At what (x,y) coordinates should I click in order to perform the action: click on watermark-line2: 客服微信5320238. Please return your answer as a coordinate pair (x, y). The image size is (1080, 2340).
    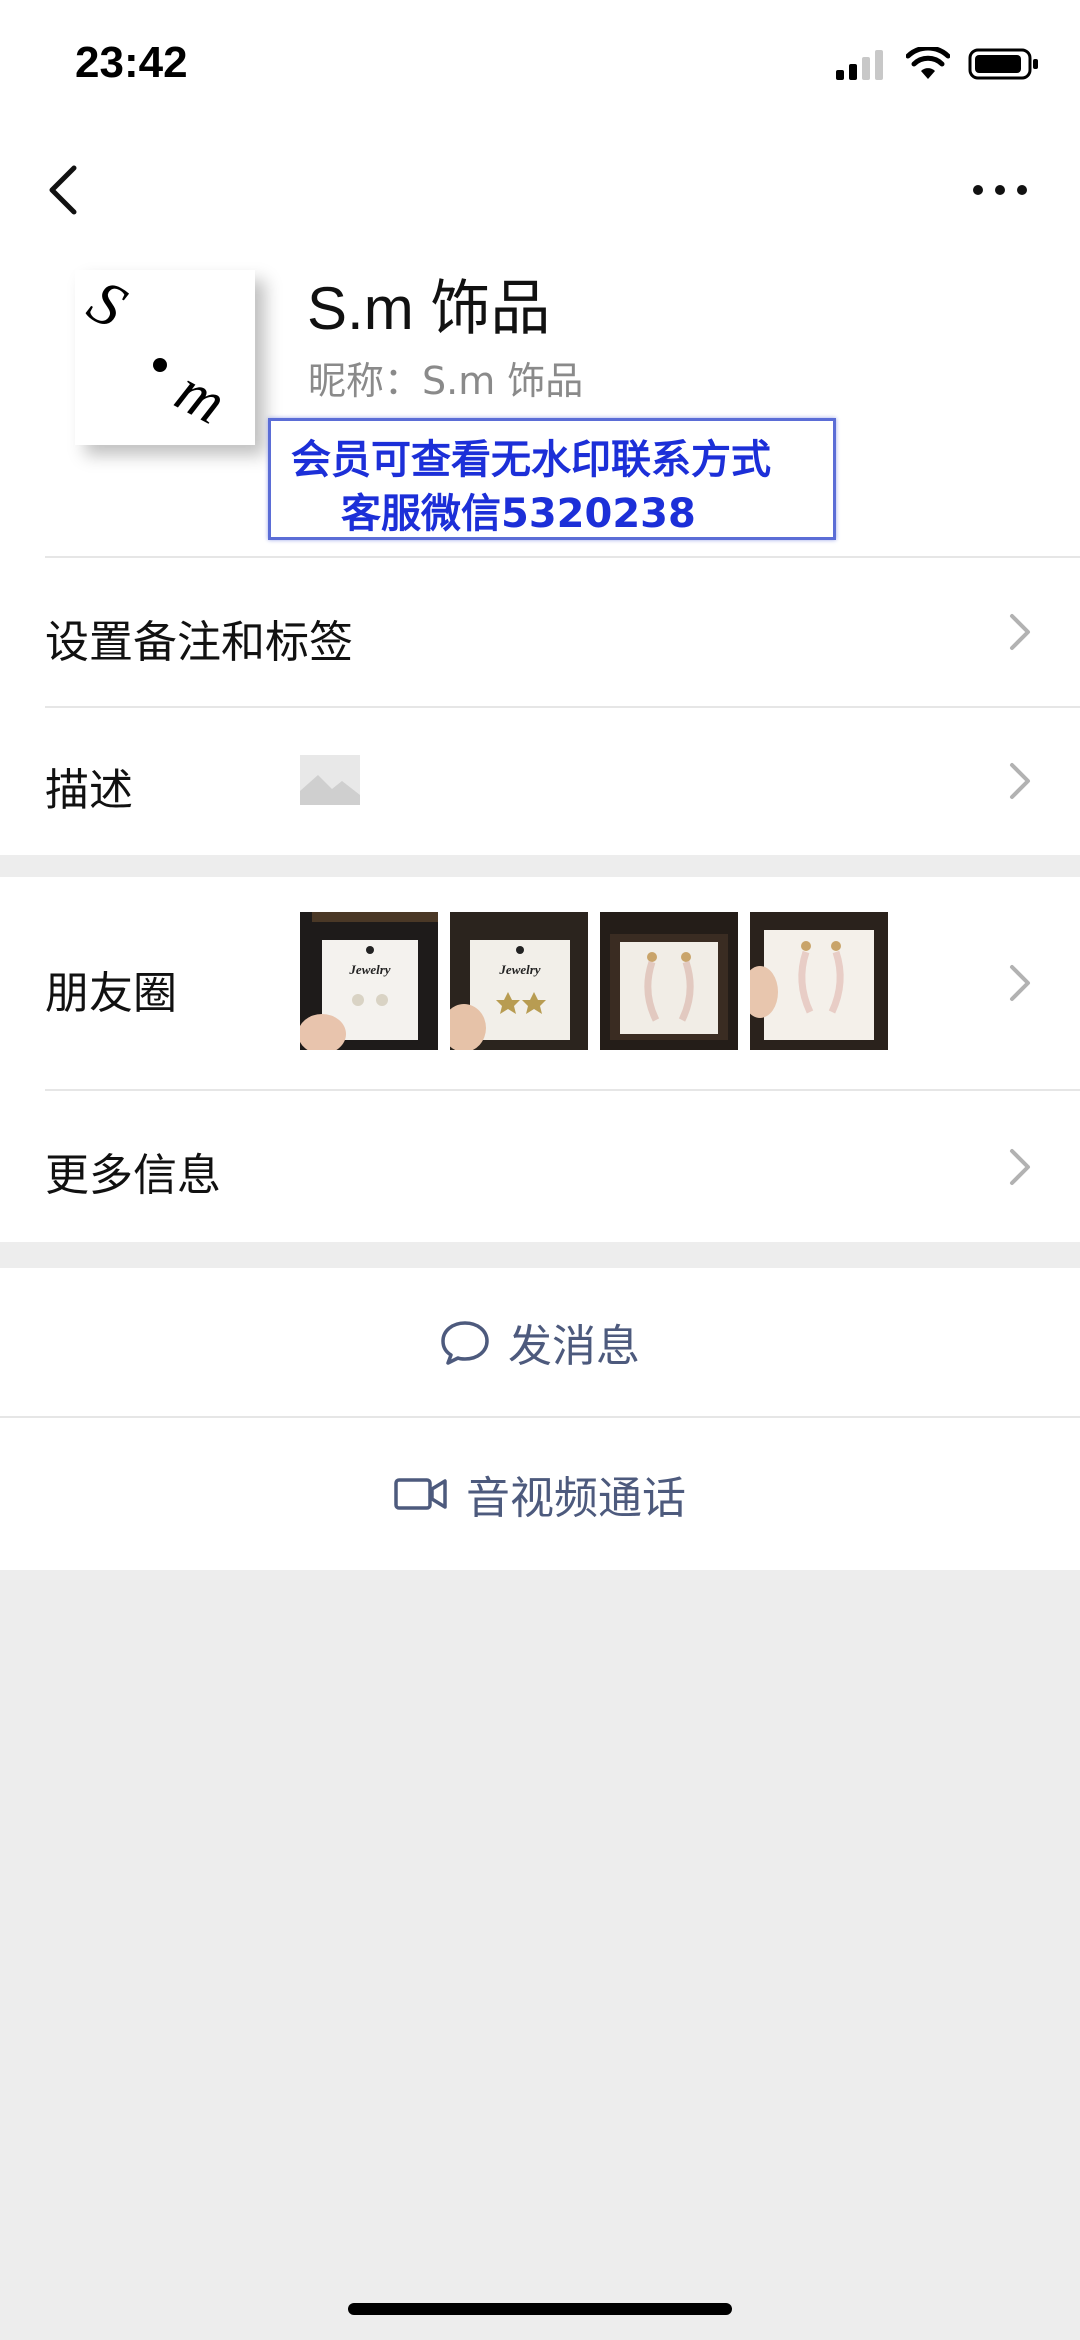
    Looking at the image, I should click on (518, 514).